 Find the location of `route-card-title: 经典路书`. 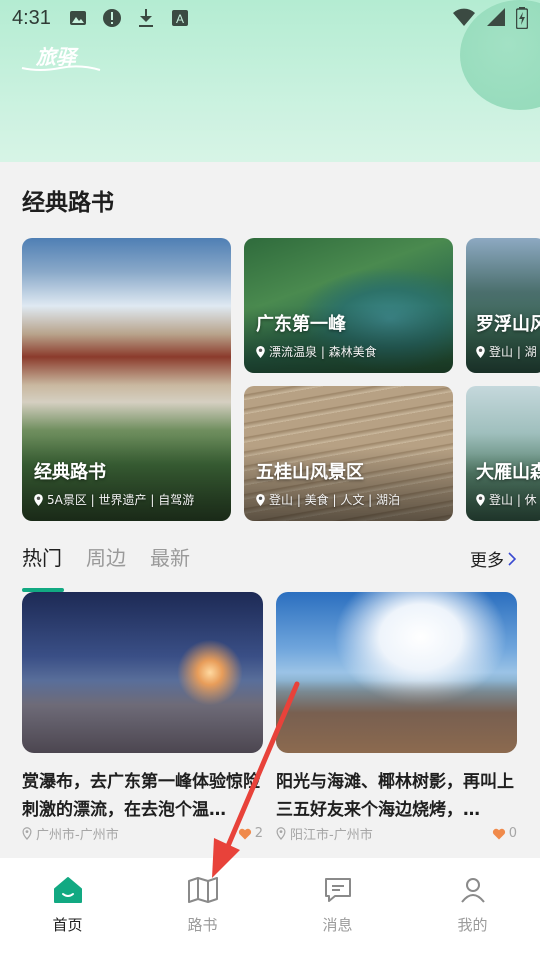

route-card-title: 经典路书 is located at coordinates (70, 472).